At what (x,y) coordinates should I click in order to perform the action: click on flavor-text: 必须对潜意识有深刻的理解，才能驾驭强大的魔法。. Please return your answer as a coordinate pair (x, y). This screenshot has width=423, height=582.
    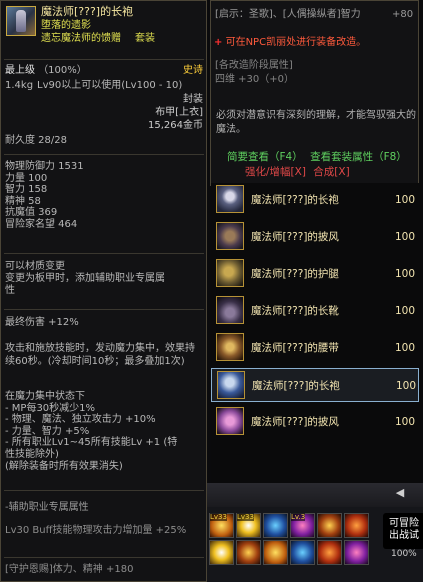
    Looking at the image, I should click on (316, 122).